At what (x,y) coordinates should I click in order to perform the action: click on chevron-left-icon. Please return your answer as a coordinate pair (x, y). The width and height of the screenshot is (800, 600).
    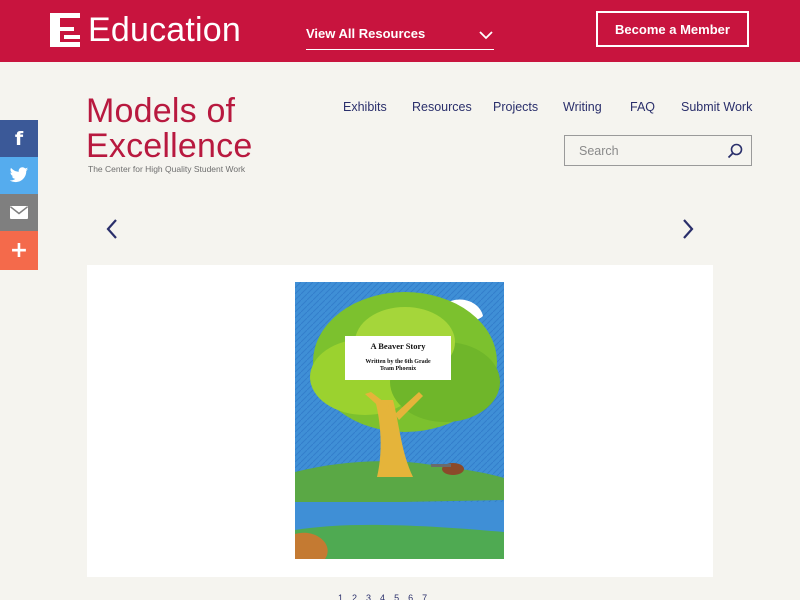
    Looking at the image, I should click on (112, 229).